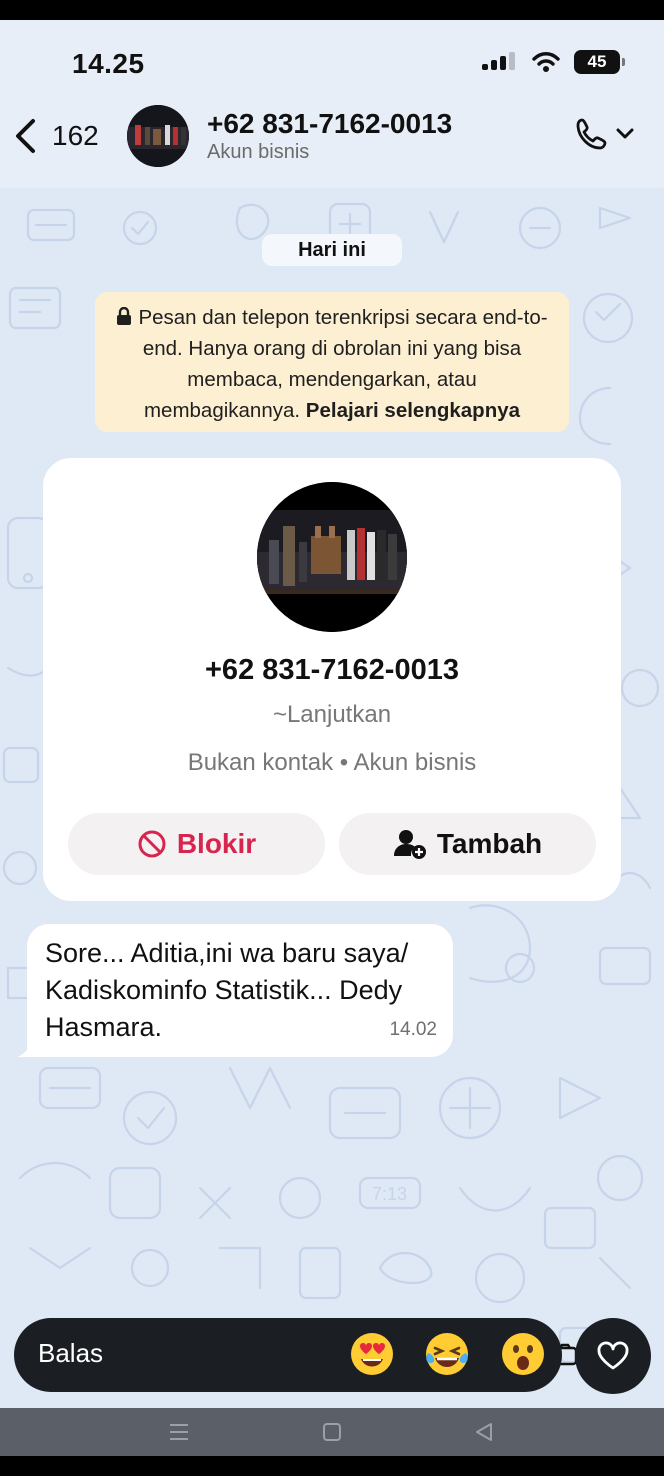 This screenshot has width=664, height=1476. Describe the element at coordinates (413, 410) in the screenshot. I see `learn-more-link: Pelajari selengkapnya` at that location.